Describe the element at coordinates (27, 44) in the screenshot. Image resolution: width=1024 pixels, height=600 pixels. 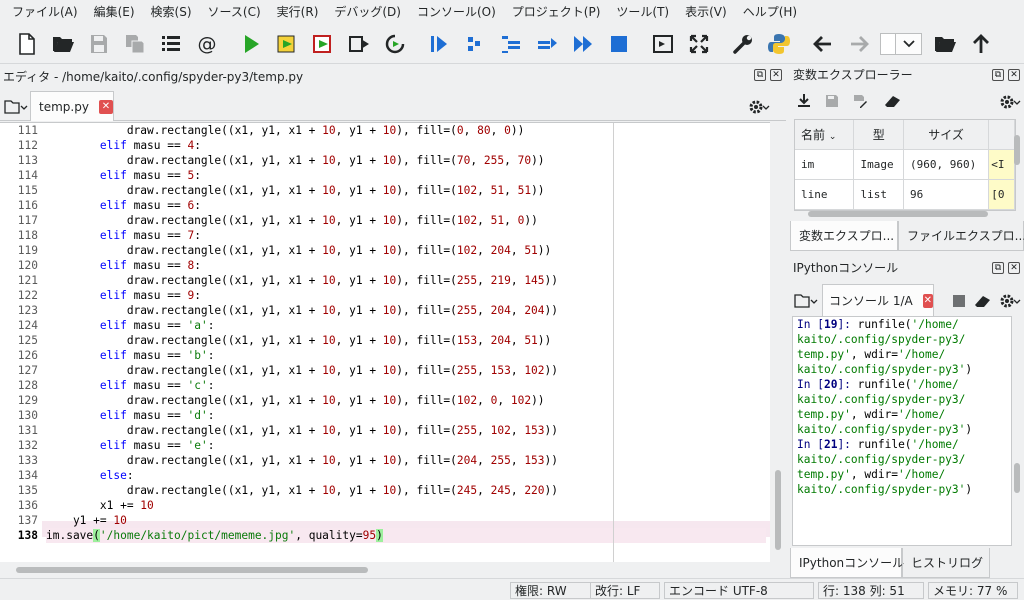
I see `new-file-icon` at that location.